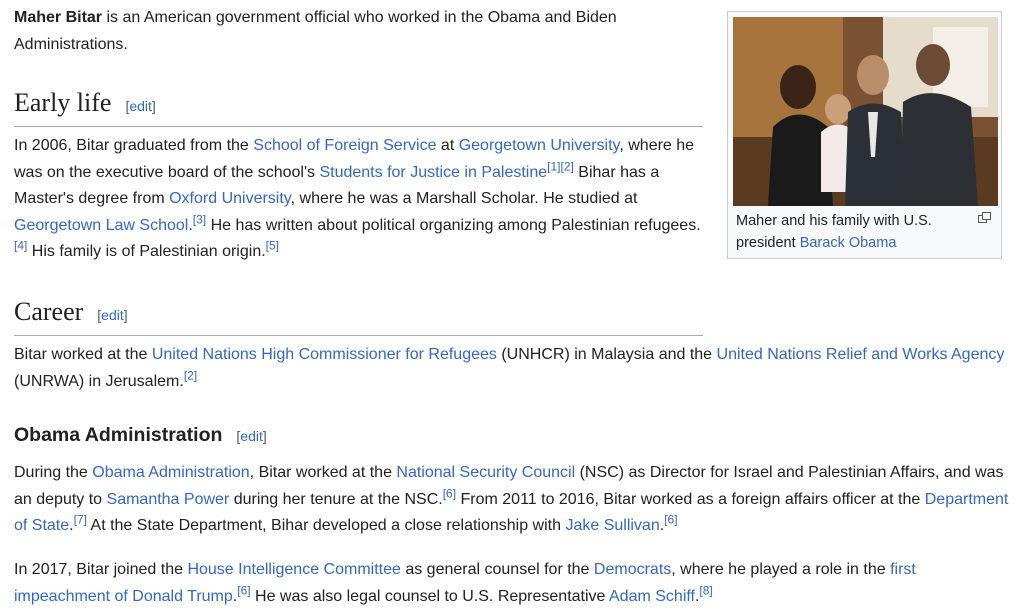  I want to click on heading-early-life: Early life [edit], so click(358, 106).